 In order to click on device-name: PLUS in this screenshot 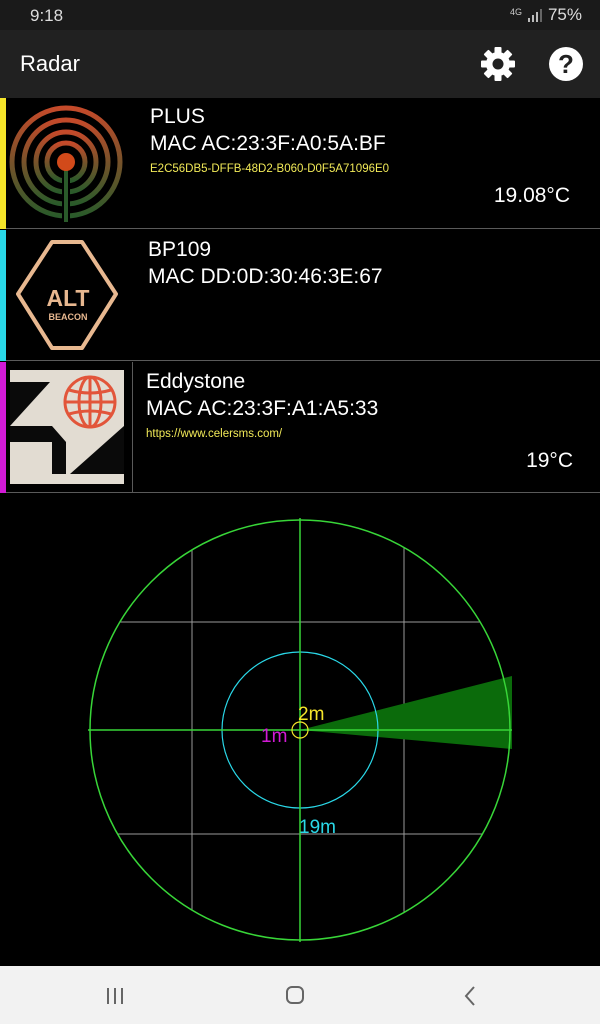, I will do `click(177, 116)`.